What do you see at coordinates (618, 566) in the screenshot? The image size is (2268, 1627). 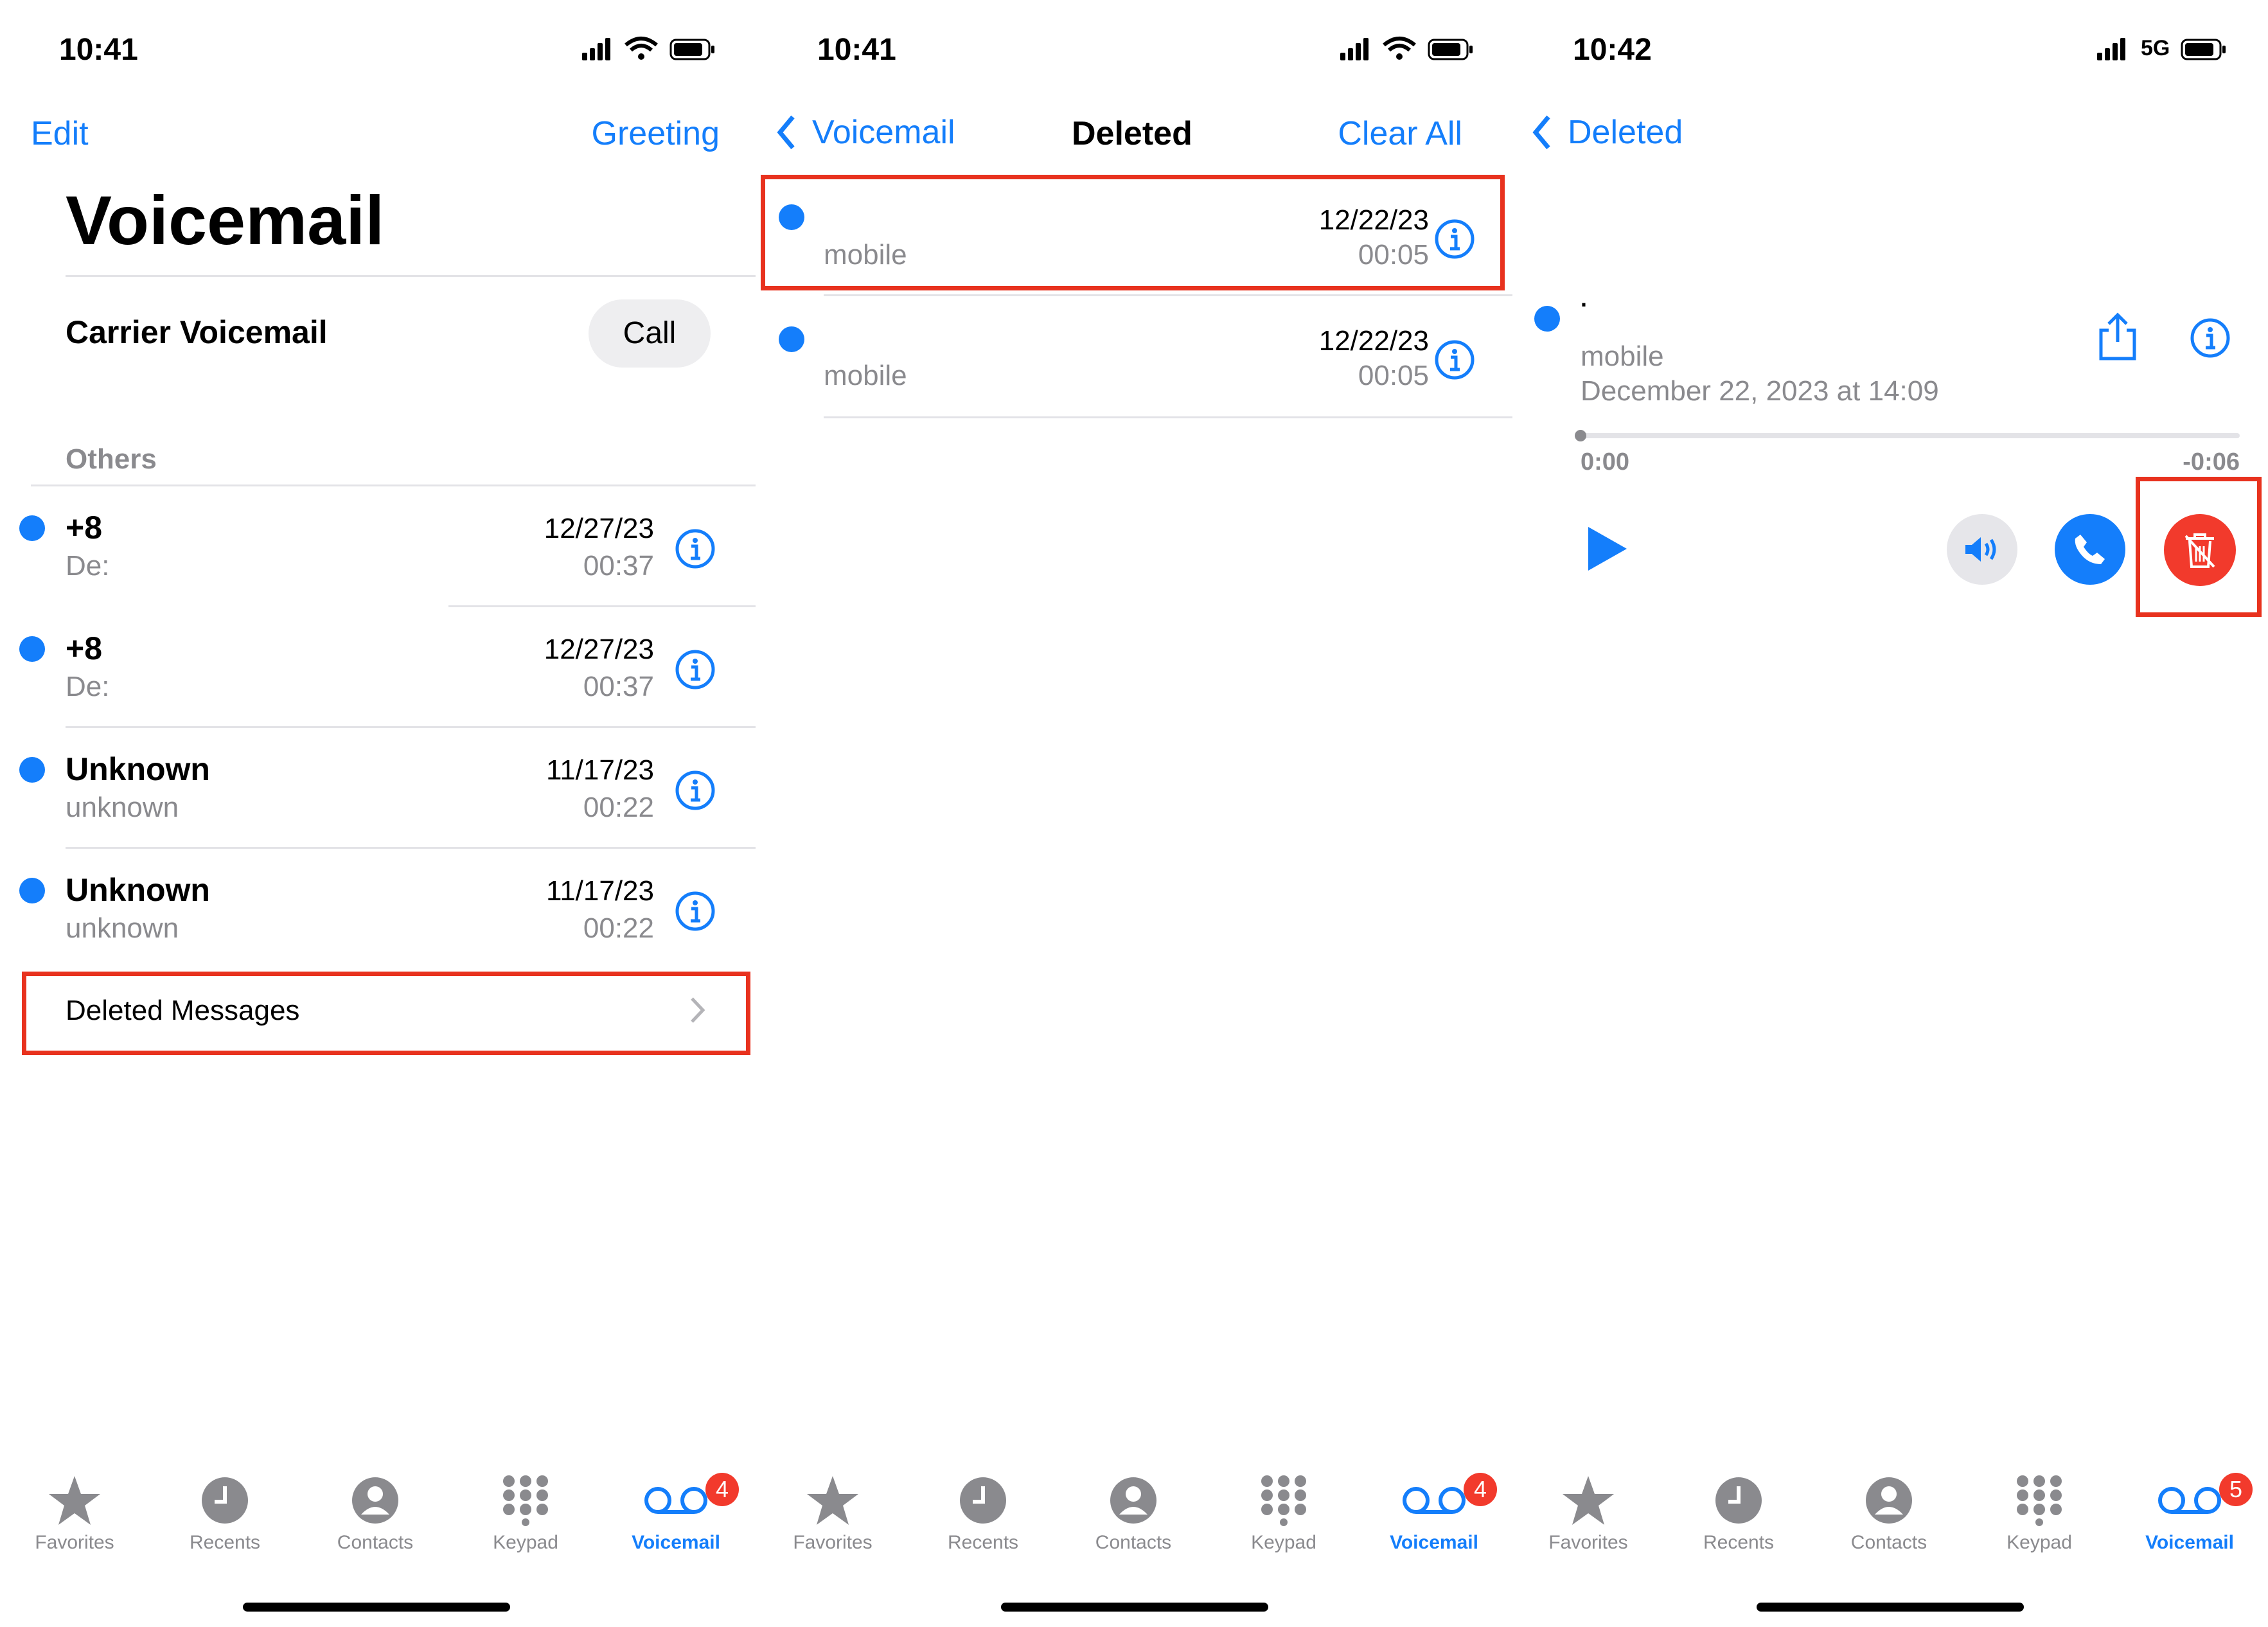 I see `row-duration: 00:37` at bounding box center [618, 566].